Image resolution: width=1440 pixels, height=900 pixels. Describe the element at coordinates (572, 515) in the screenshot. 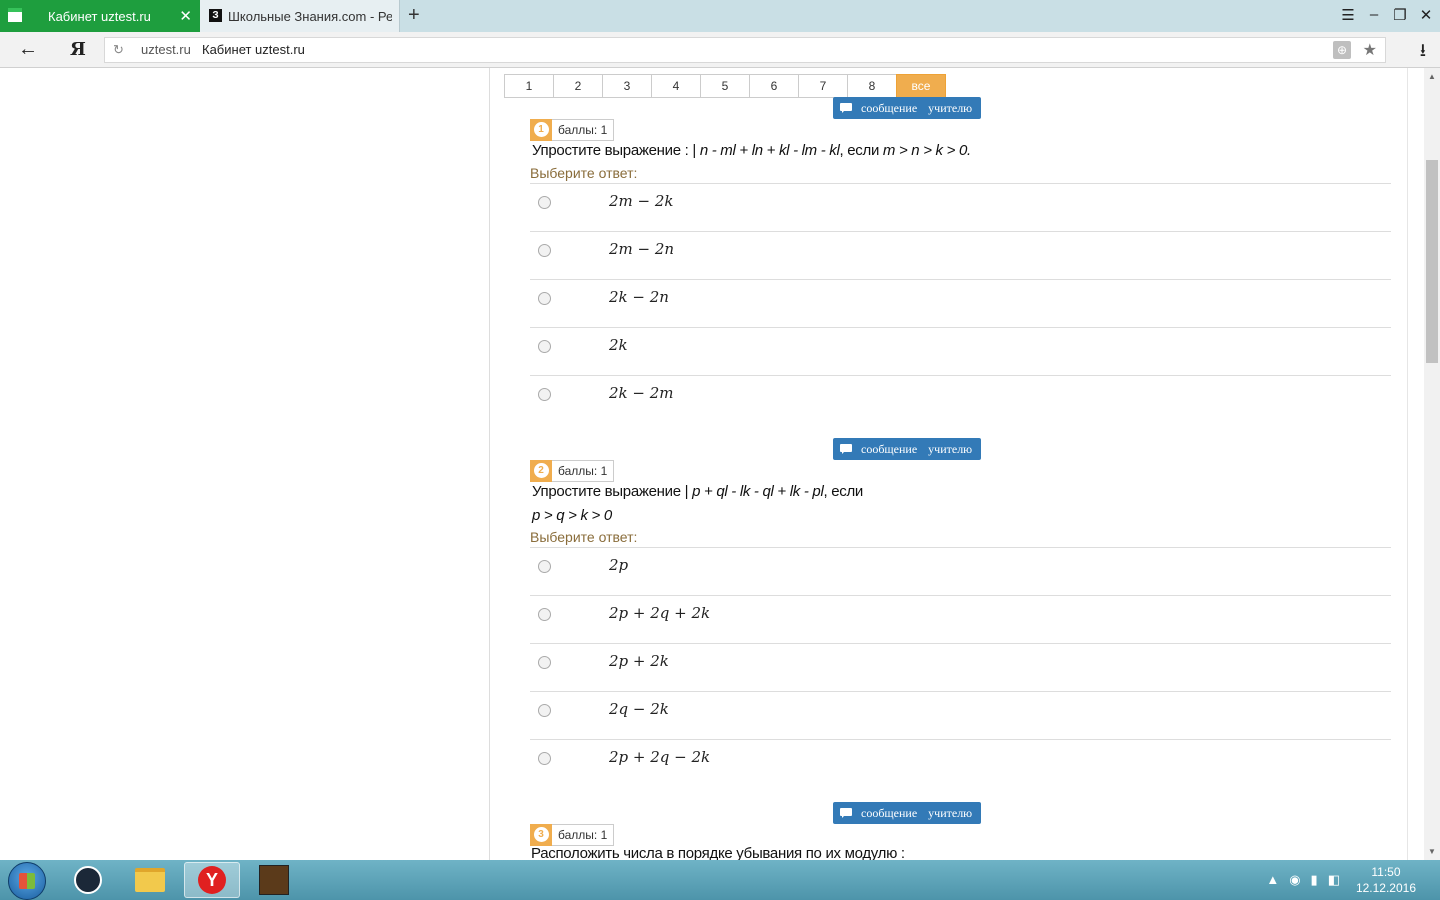

I see `question-condition: p > q > k > 0` at that location.